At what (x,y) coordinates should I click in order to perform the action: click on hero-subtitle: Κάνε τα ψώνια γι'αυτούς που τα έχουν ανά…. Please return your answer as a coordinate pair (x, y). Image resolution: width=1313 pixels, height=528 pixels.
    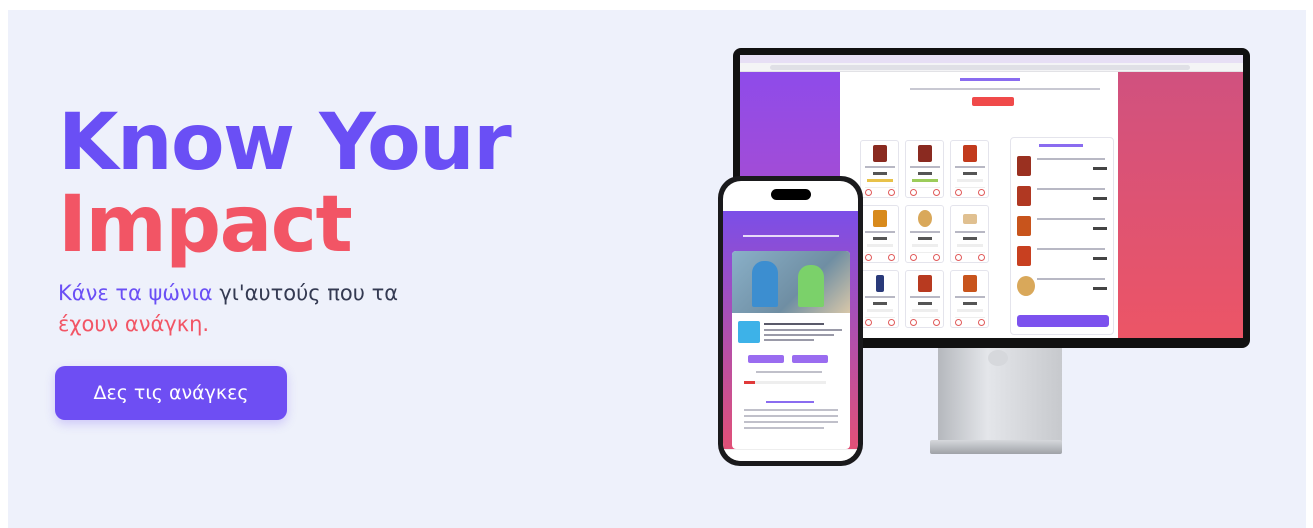
    Looking at the image, I should click on (228, 309).